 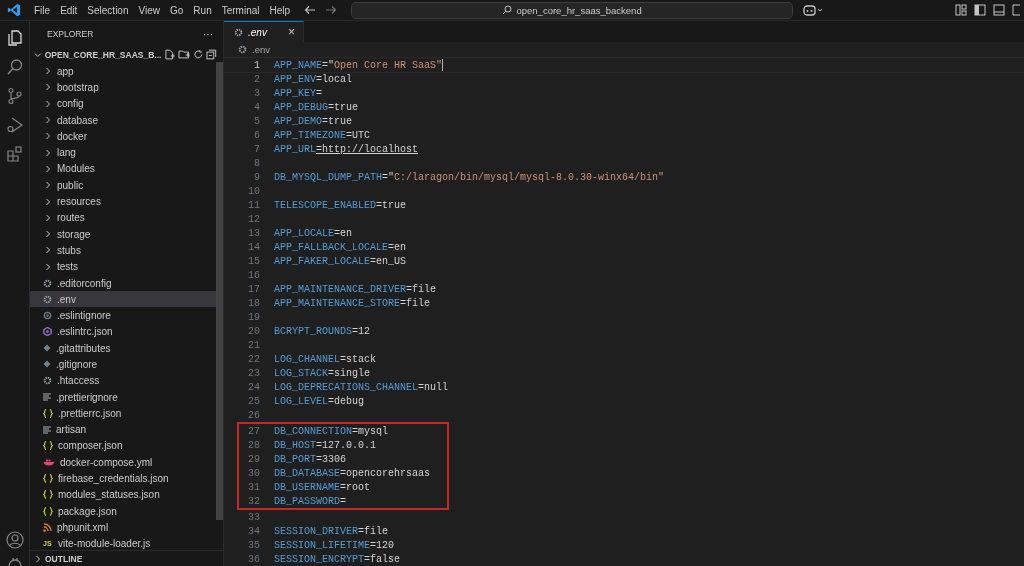 What do you see at coordinates (123, 136) in the screenshot?
I see `file-tree-item: docker` at bounding box center [123, 136].